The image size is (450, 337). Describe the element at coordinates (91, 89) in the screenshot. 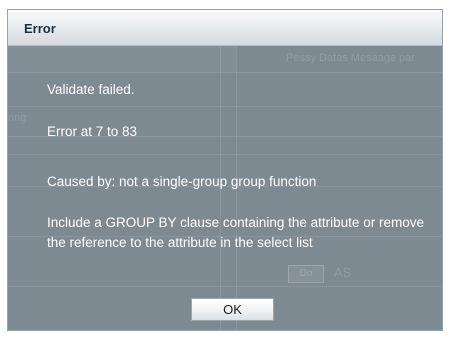

I see `message-validate-failed: Validate failed.` at that location.